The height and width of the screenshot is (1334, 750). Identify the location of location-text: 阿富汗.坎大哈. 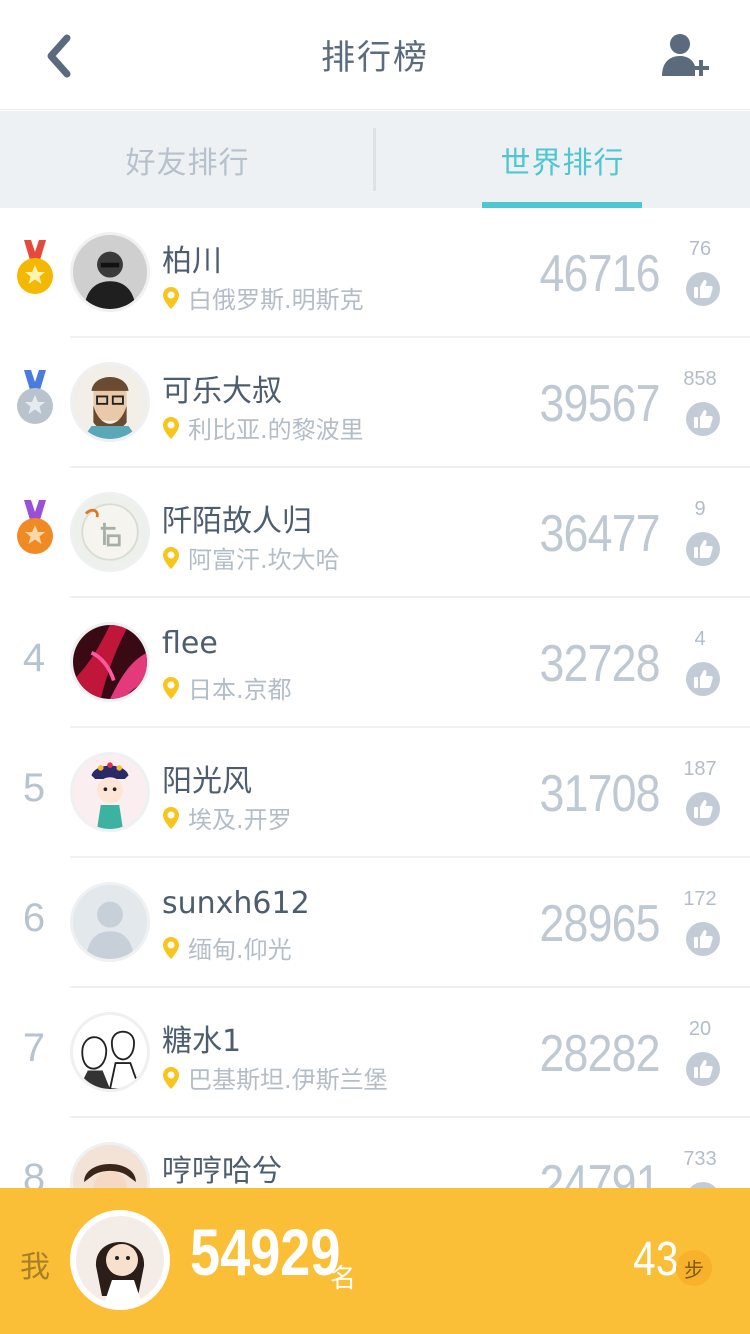
(264, 560).